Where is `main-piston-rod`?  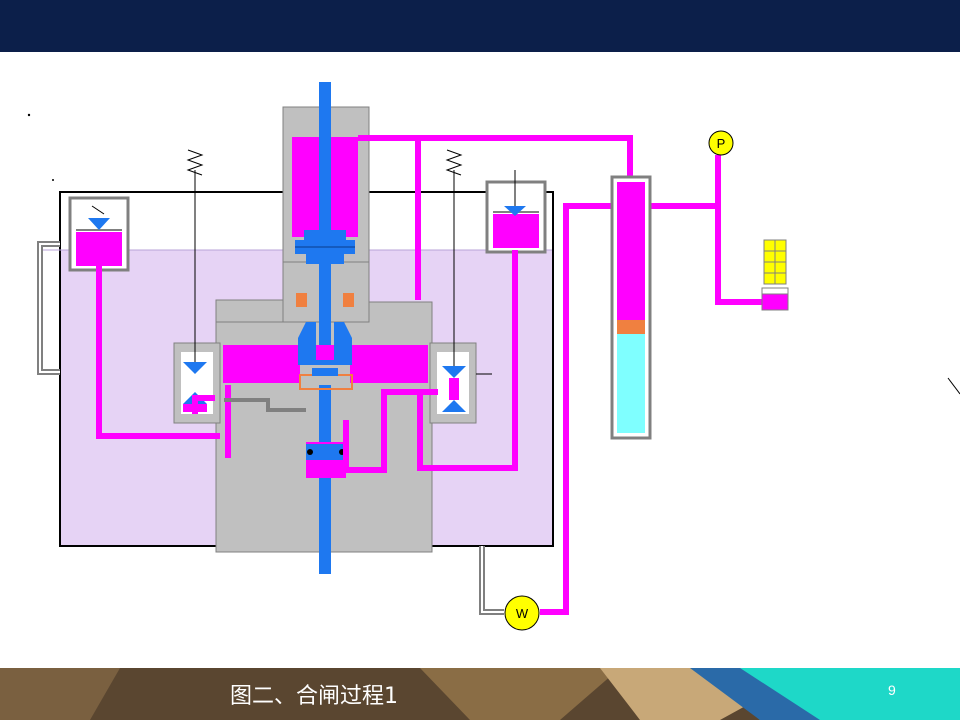
main-piston-rod is located at coordinates (325, 328).